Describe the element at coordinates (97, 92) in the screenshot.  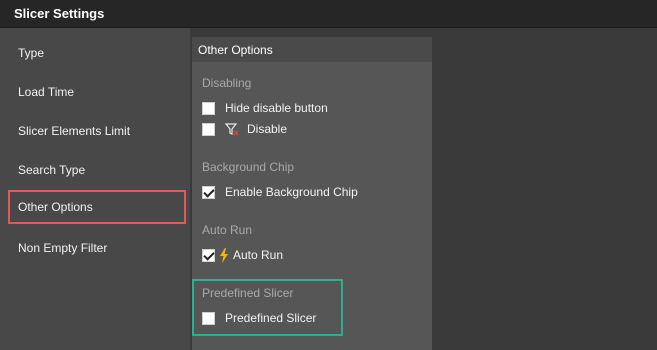
I see `sidebar-item-load-time: Load Time` at that location.